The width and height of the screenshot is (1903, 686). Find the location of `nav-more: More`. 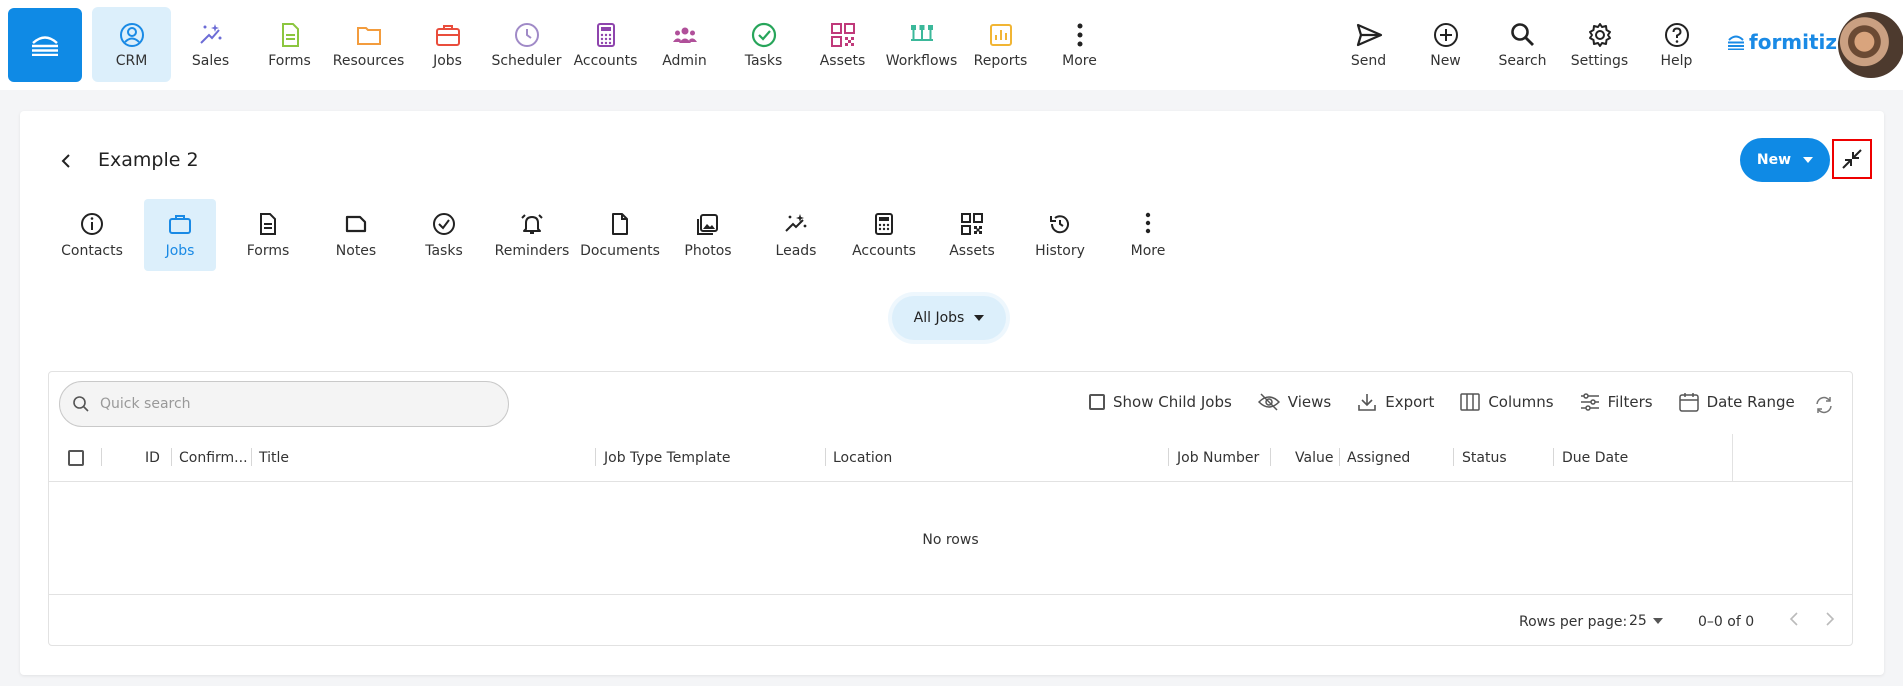

nav-more: More is located at coordinates (1079, 44).